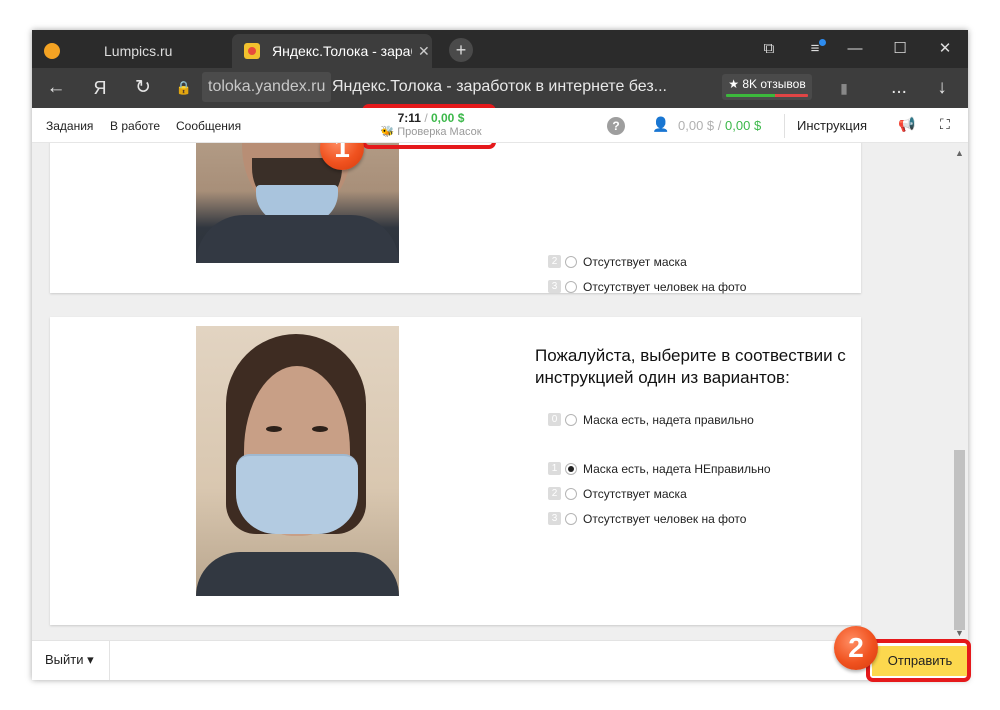 The height and width of the screenshot is (710, 1000). Describe the element at coordinates (448, 118) in the screenshot. I see `timer-earnings: 0,00 $` at that location.